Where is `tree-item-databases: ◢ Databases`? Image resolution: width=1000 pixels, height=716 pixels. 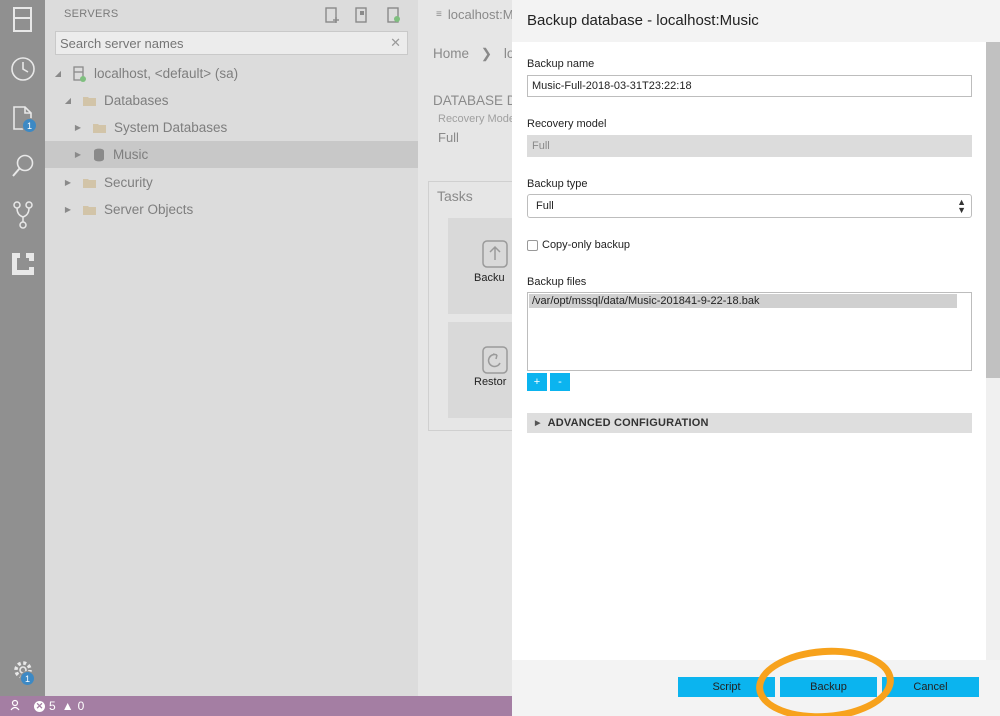 tree-item-databases: ◢ Databases is located at coordinates (231, 100).